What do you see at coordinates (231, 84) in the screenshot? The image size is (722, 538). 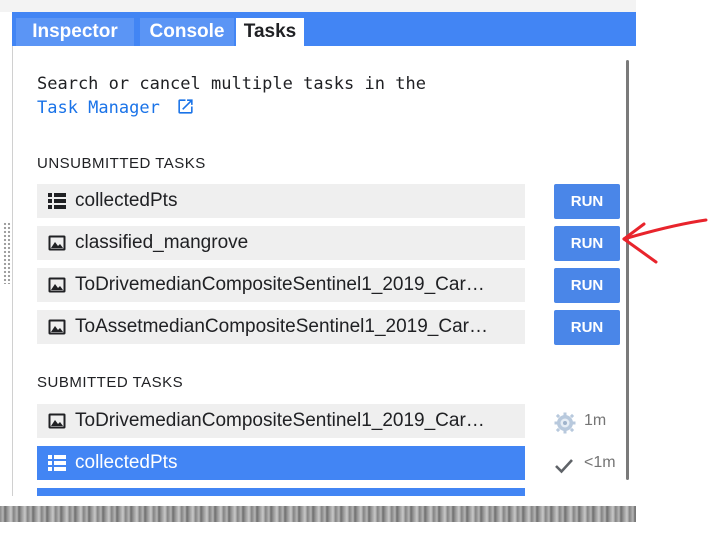 I see `intro-line: Search or cancel multiple tasks in the` at bounding box center [231, 84].